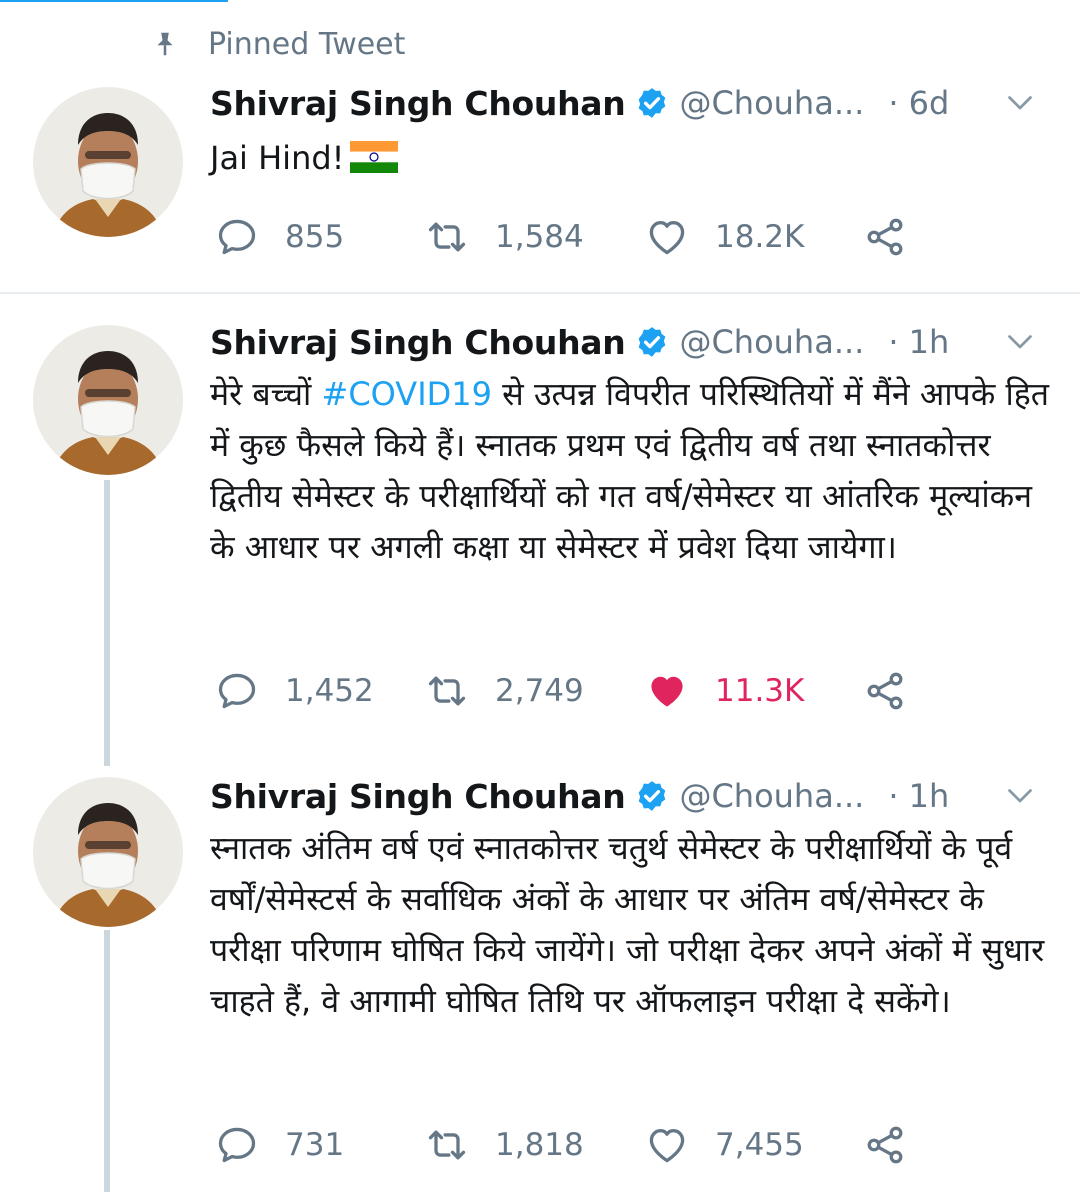 This screenshot has height=1192, width=1080. What do you see at coordinates (374, 157) in the screenshot?
I see `india-flag-emoji-icon` at bounding box center [374, 157].